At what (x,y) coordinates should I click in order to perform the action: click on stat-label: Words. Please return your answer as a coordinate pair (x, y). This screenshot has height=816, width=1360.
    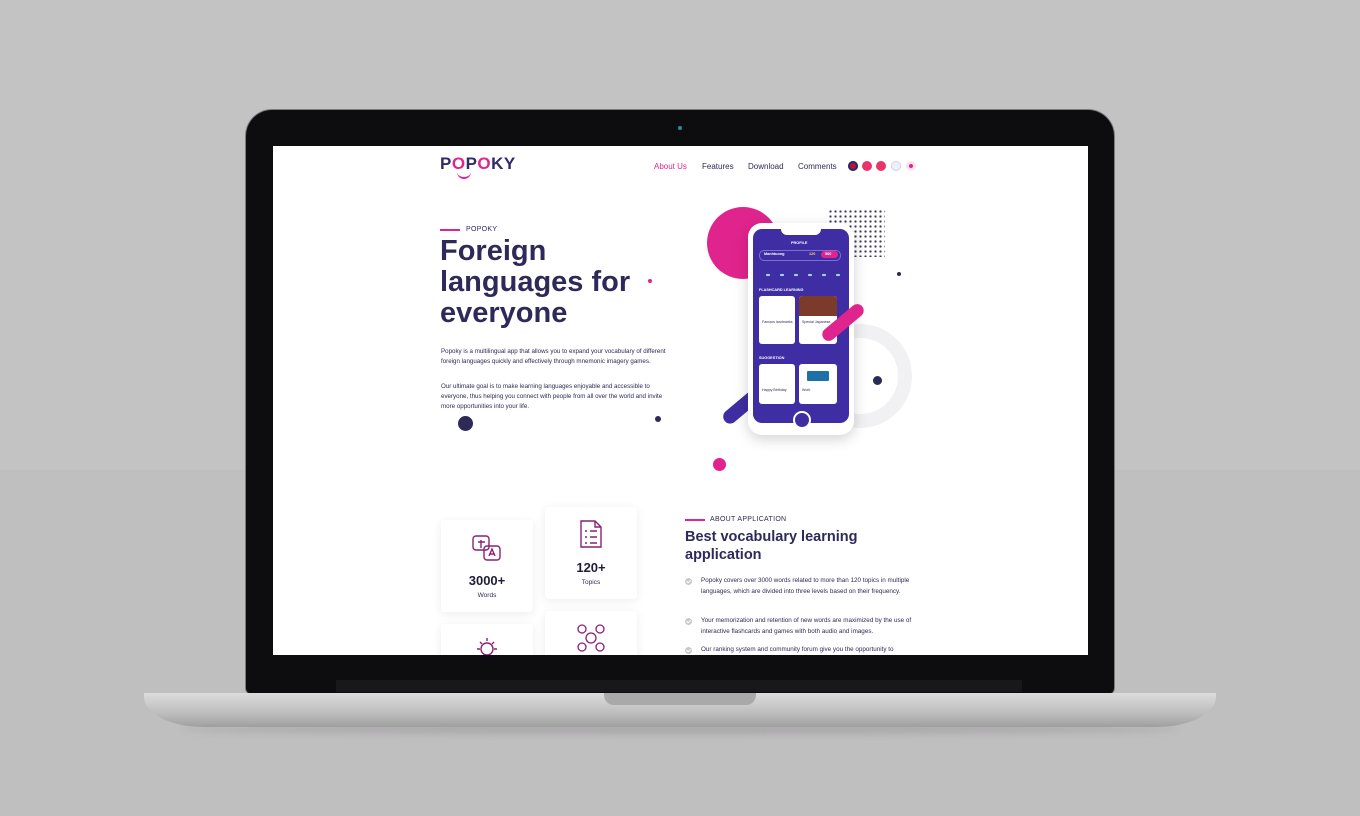
    Looking at the image, I should click on (487, 595).